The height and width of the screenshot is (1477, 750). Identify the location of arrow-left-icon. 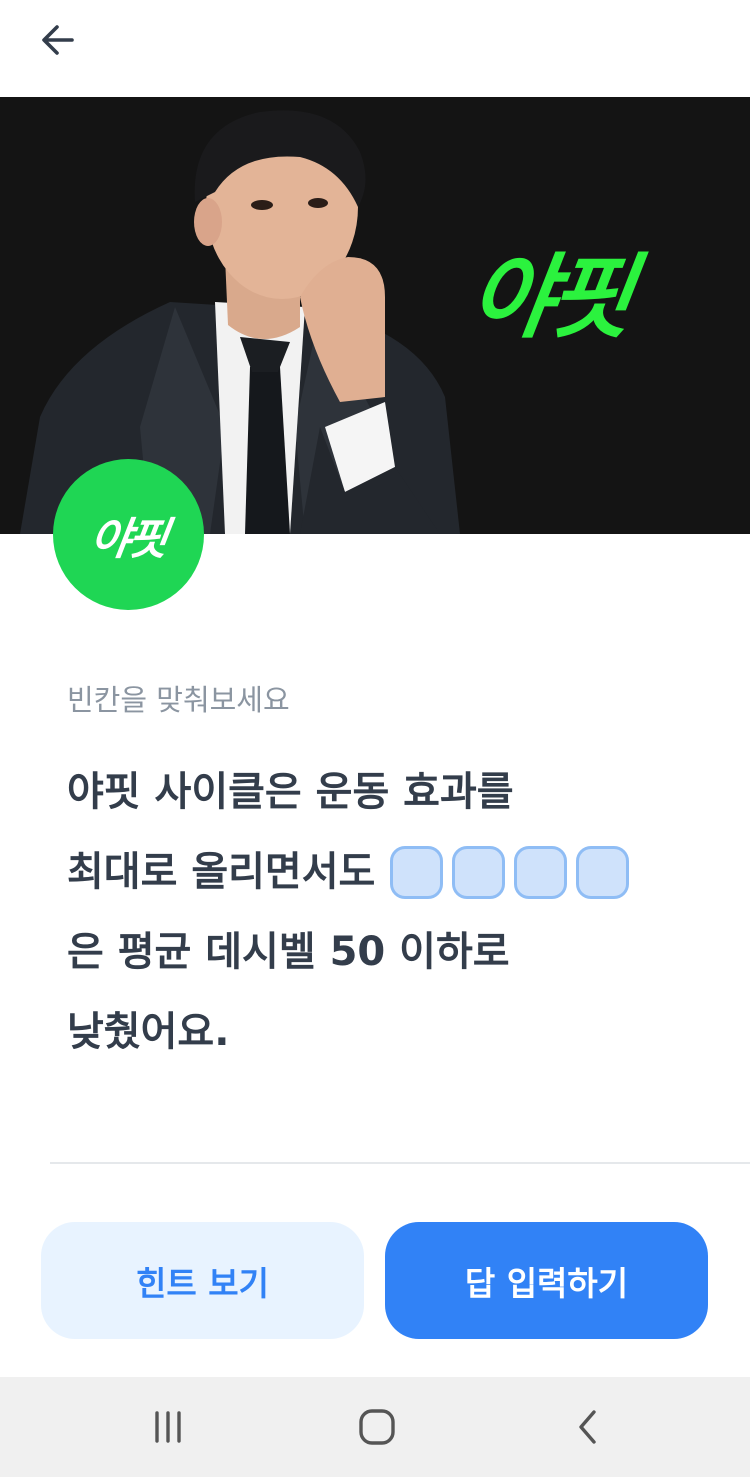
(58, 40).